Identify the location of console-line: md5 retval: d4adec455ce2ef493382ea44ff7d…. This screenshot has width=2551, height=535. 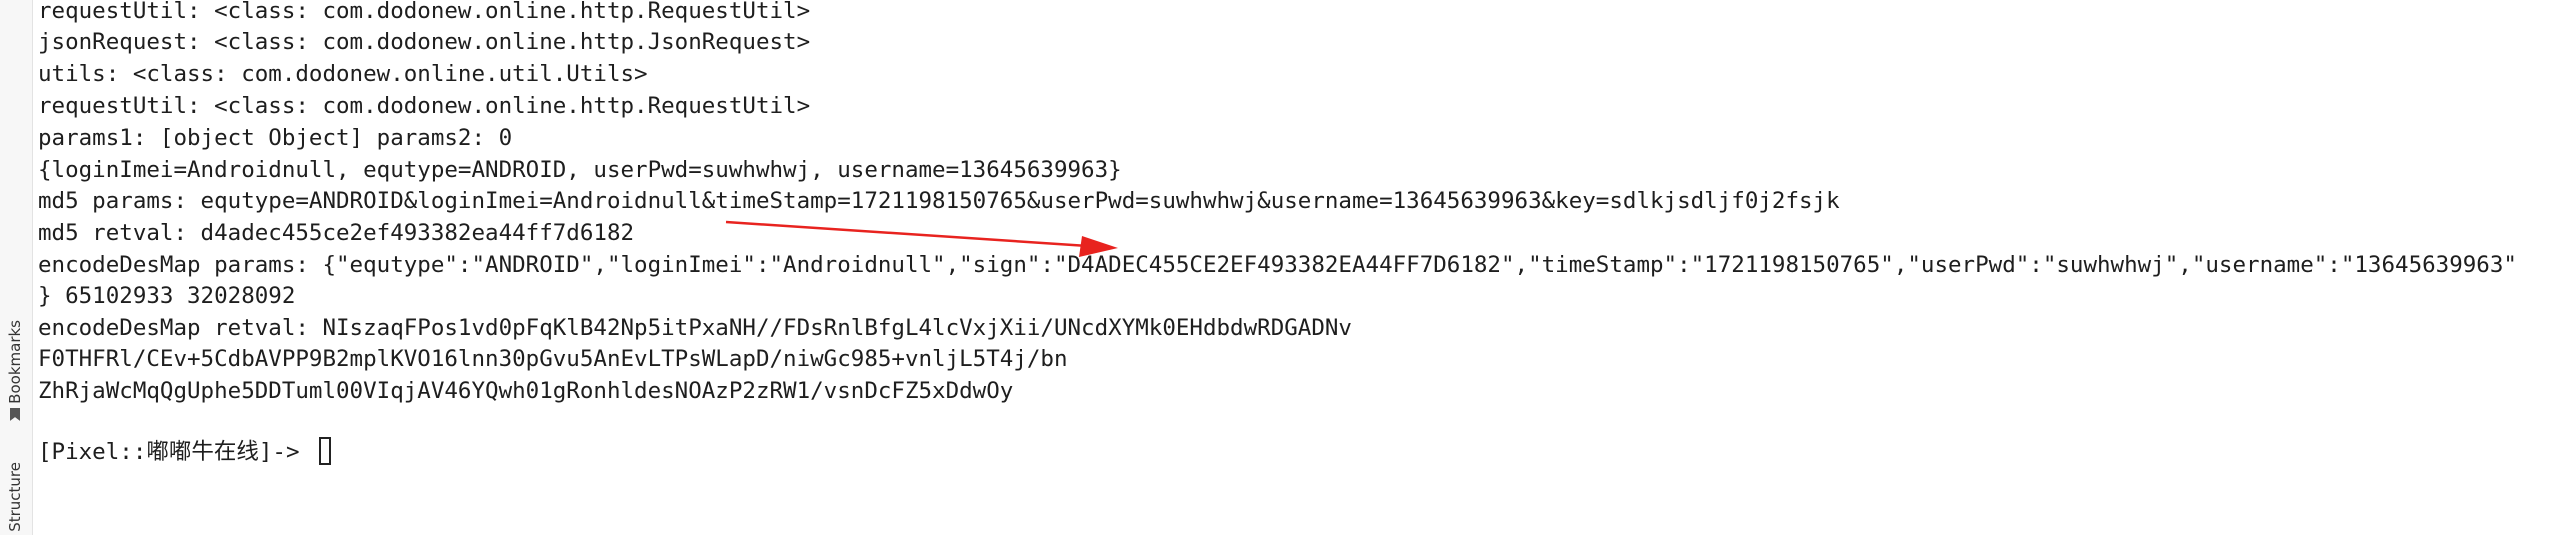
(336, 233).